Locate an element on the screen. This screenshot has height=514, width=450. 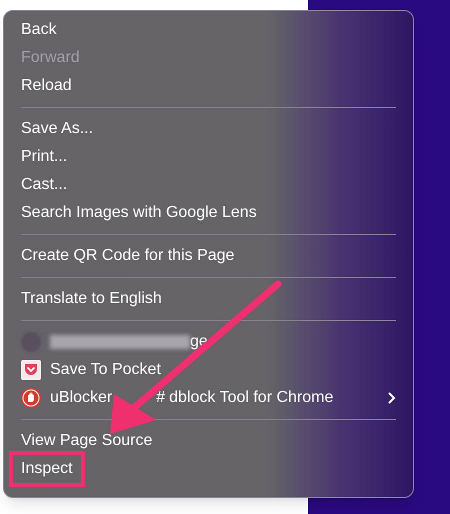
menu-item: uBlocker is located at coordinates (81, 398).